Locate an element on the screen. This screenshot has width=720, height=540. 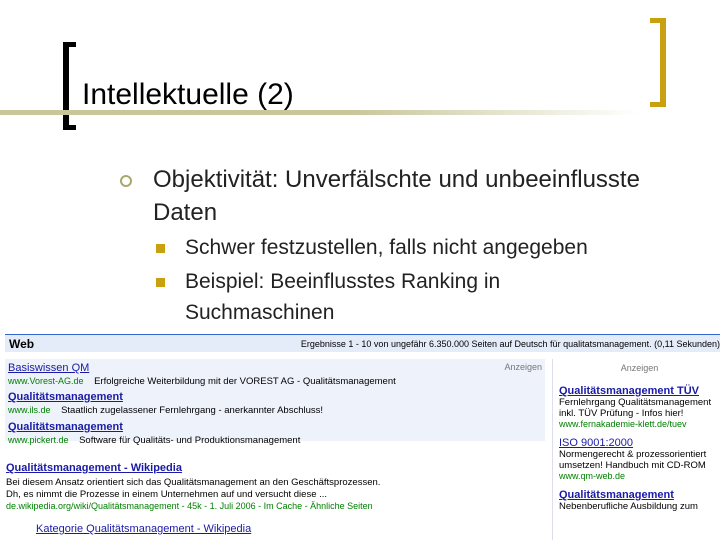
ad-url: www.pickert.de is located at coordinates (38, 440).